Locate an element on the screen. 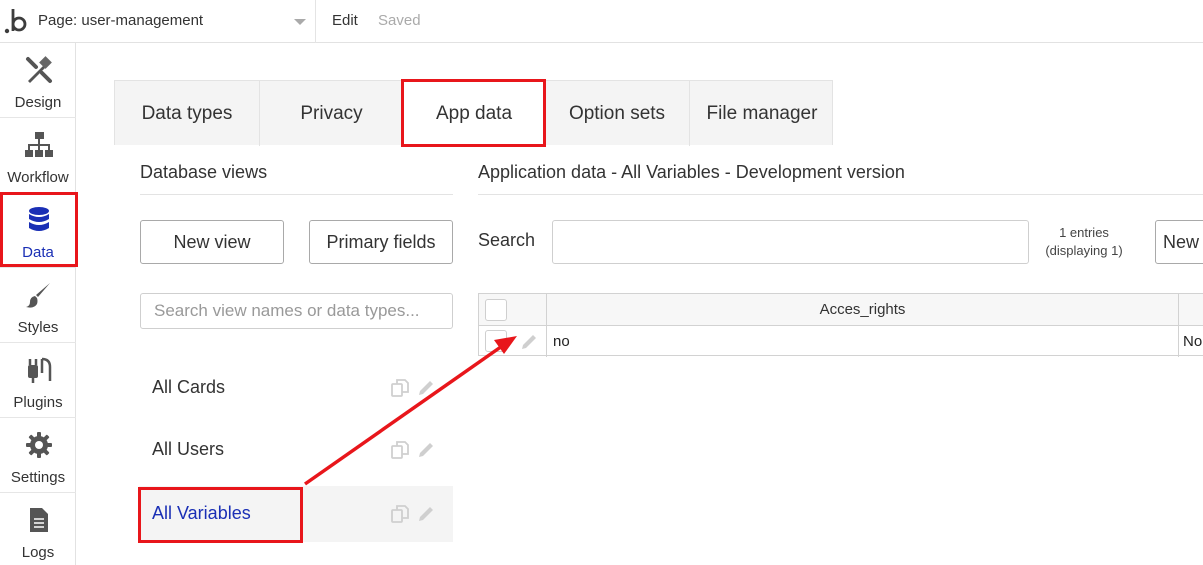 Image resolution: width=1203 pixels, height=565 pixels. sidebar-item-styles: Styles is located at coordinates (38, 305).